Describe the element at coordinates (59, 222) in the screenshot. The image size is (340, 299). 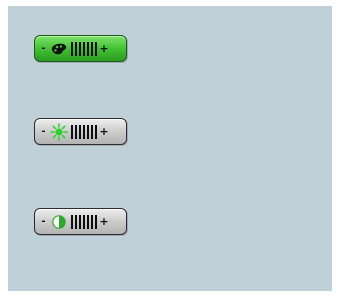
I see `contrast-icon` at that location.